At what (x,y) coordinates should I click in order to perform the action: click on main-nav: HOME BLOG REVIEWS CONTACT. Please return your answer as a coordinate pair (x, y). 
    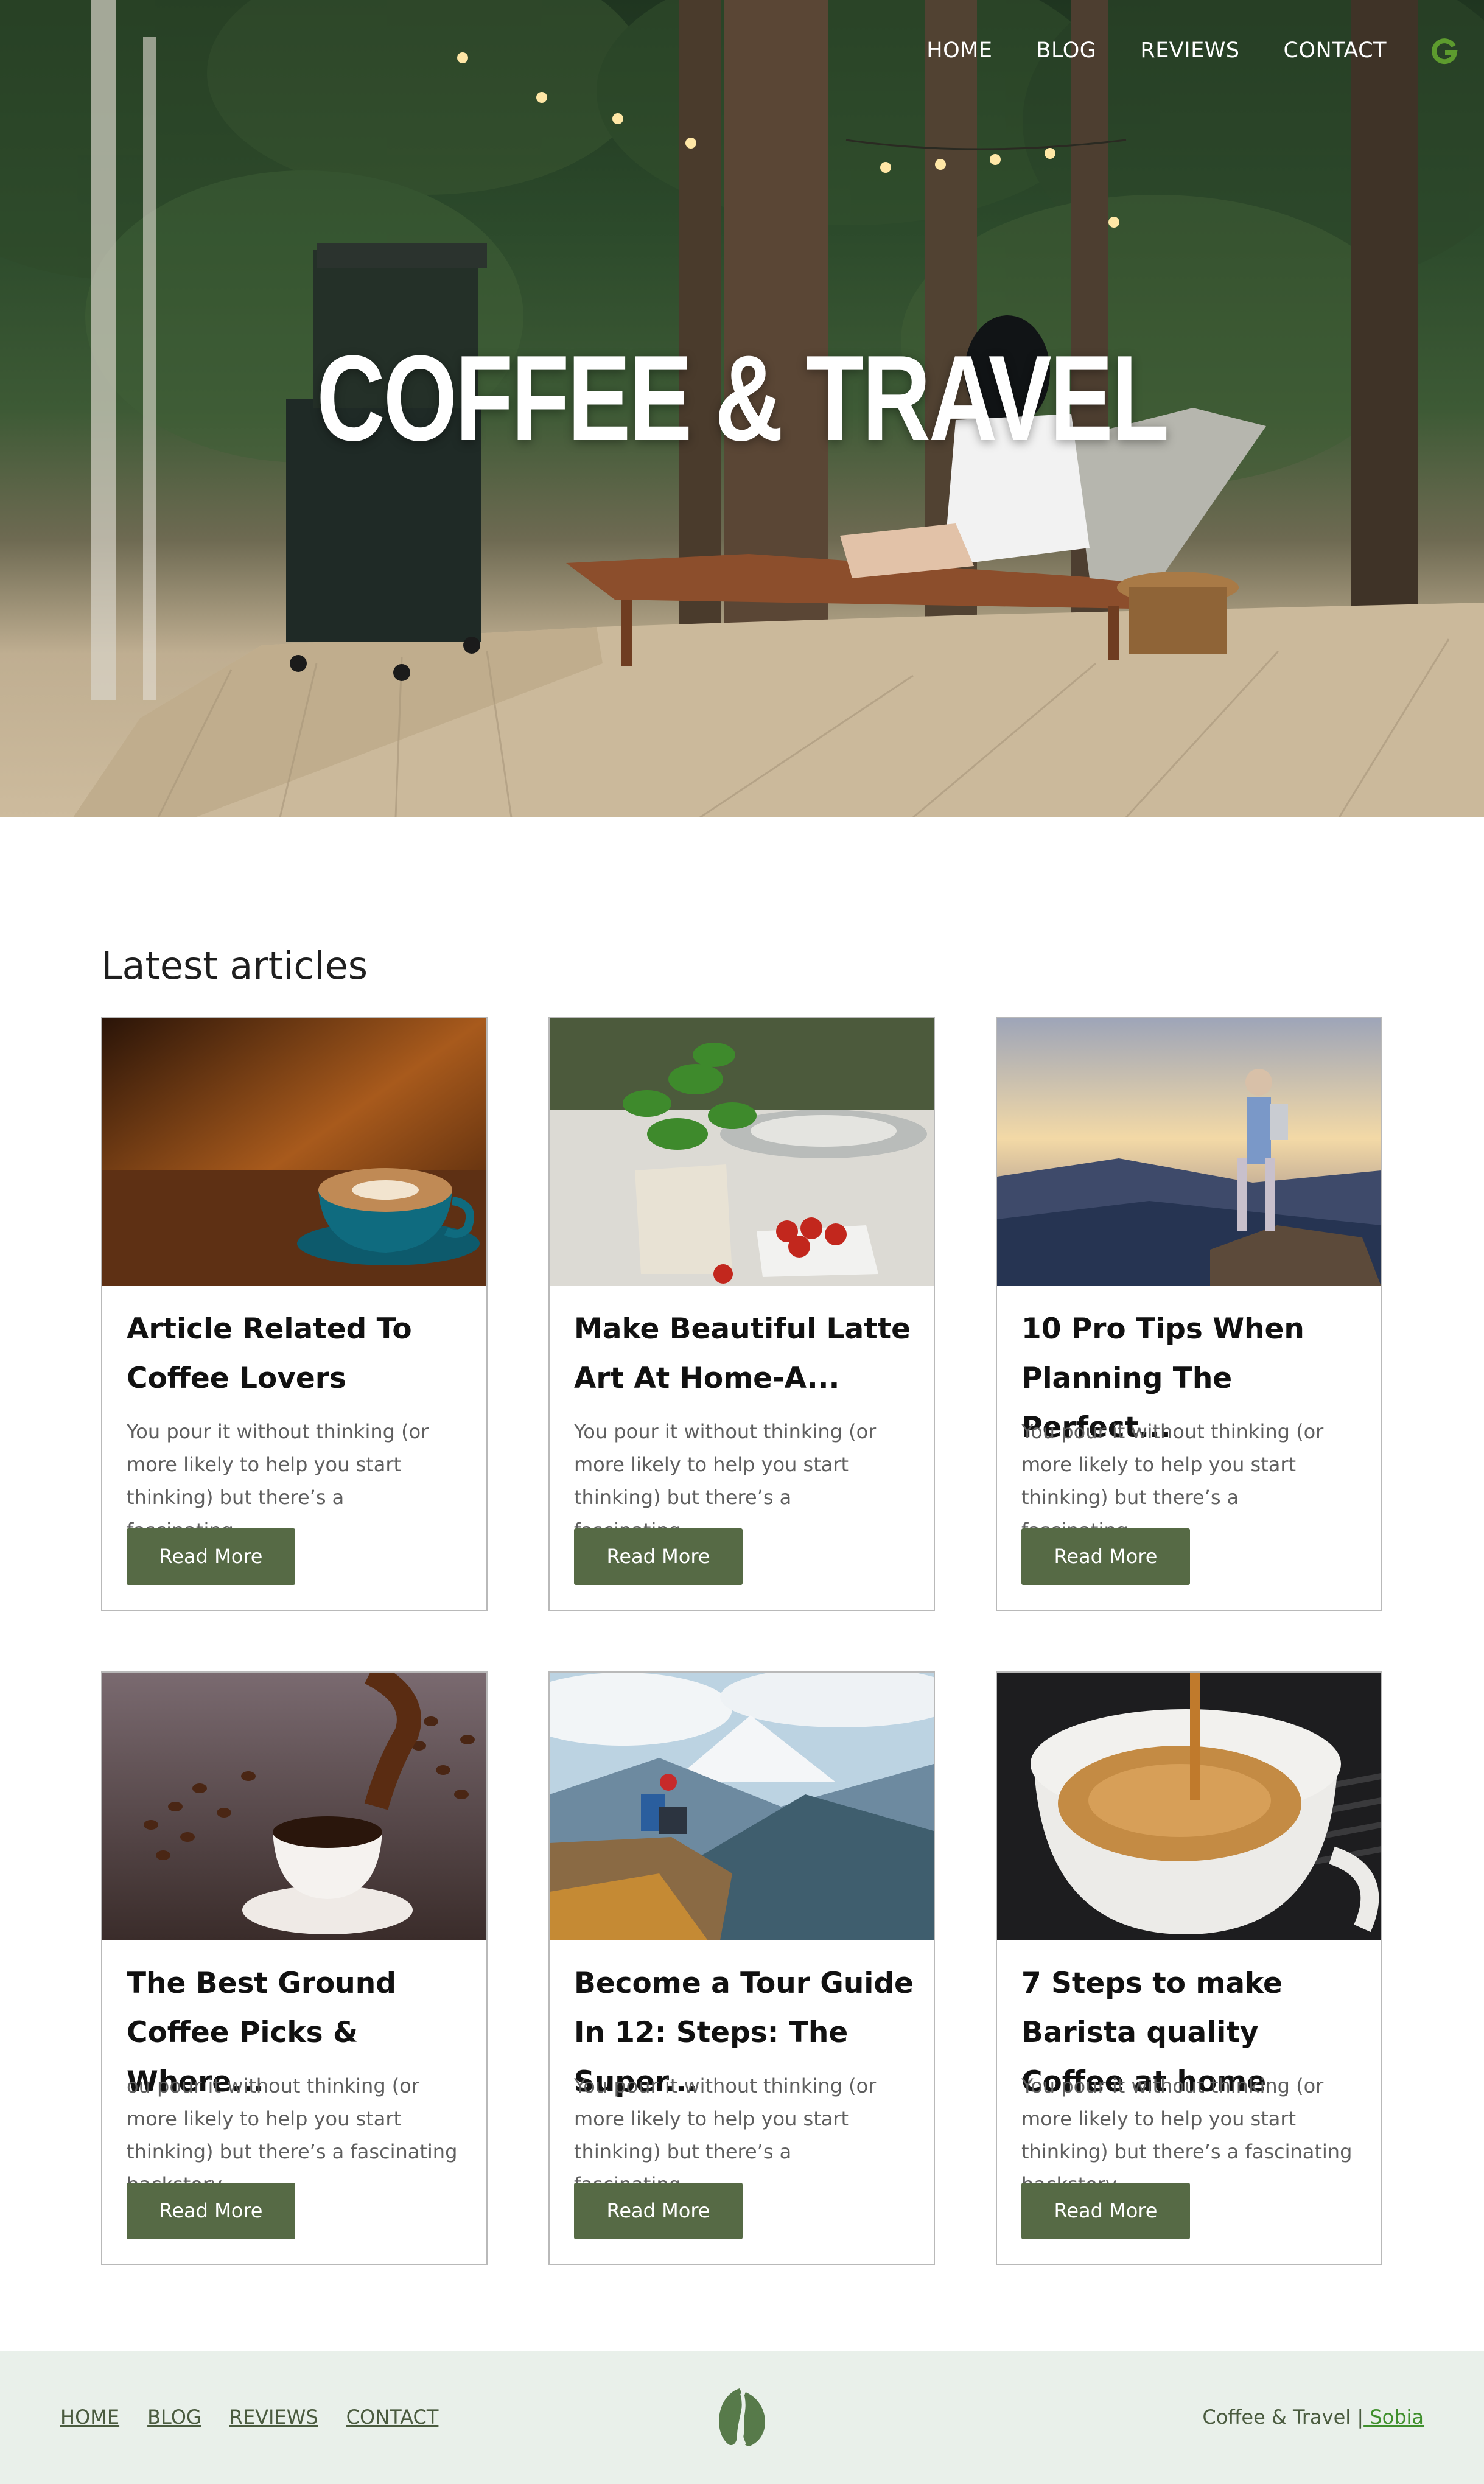
    Looking at the image, I should click on (1205, 50).